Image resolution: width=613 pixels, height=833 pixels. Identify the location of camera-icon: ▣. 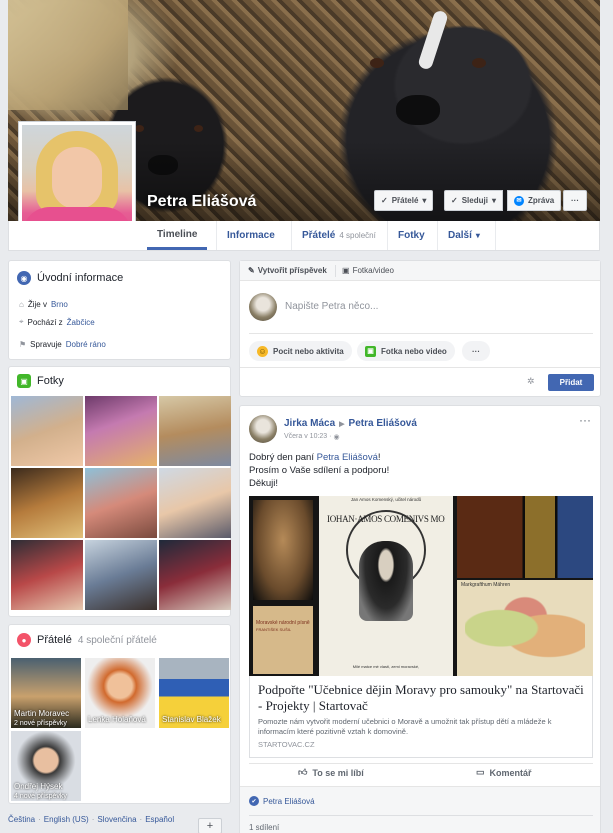
(346, 270).